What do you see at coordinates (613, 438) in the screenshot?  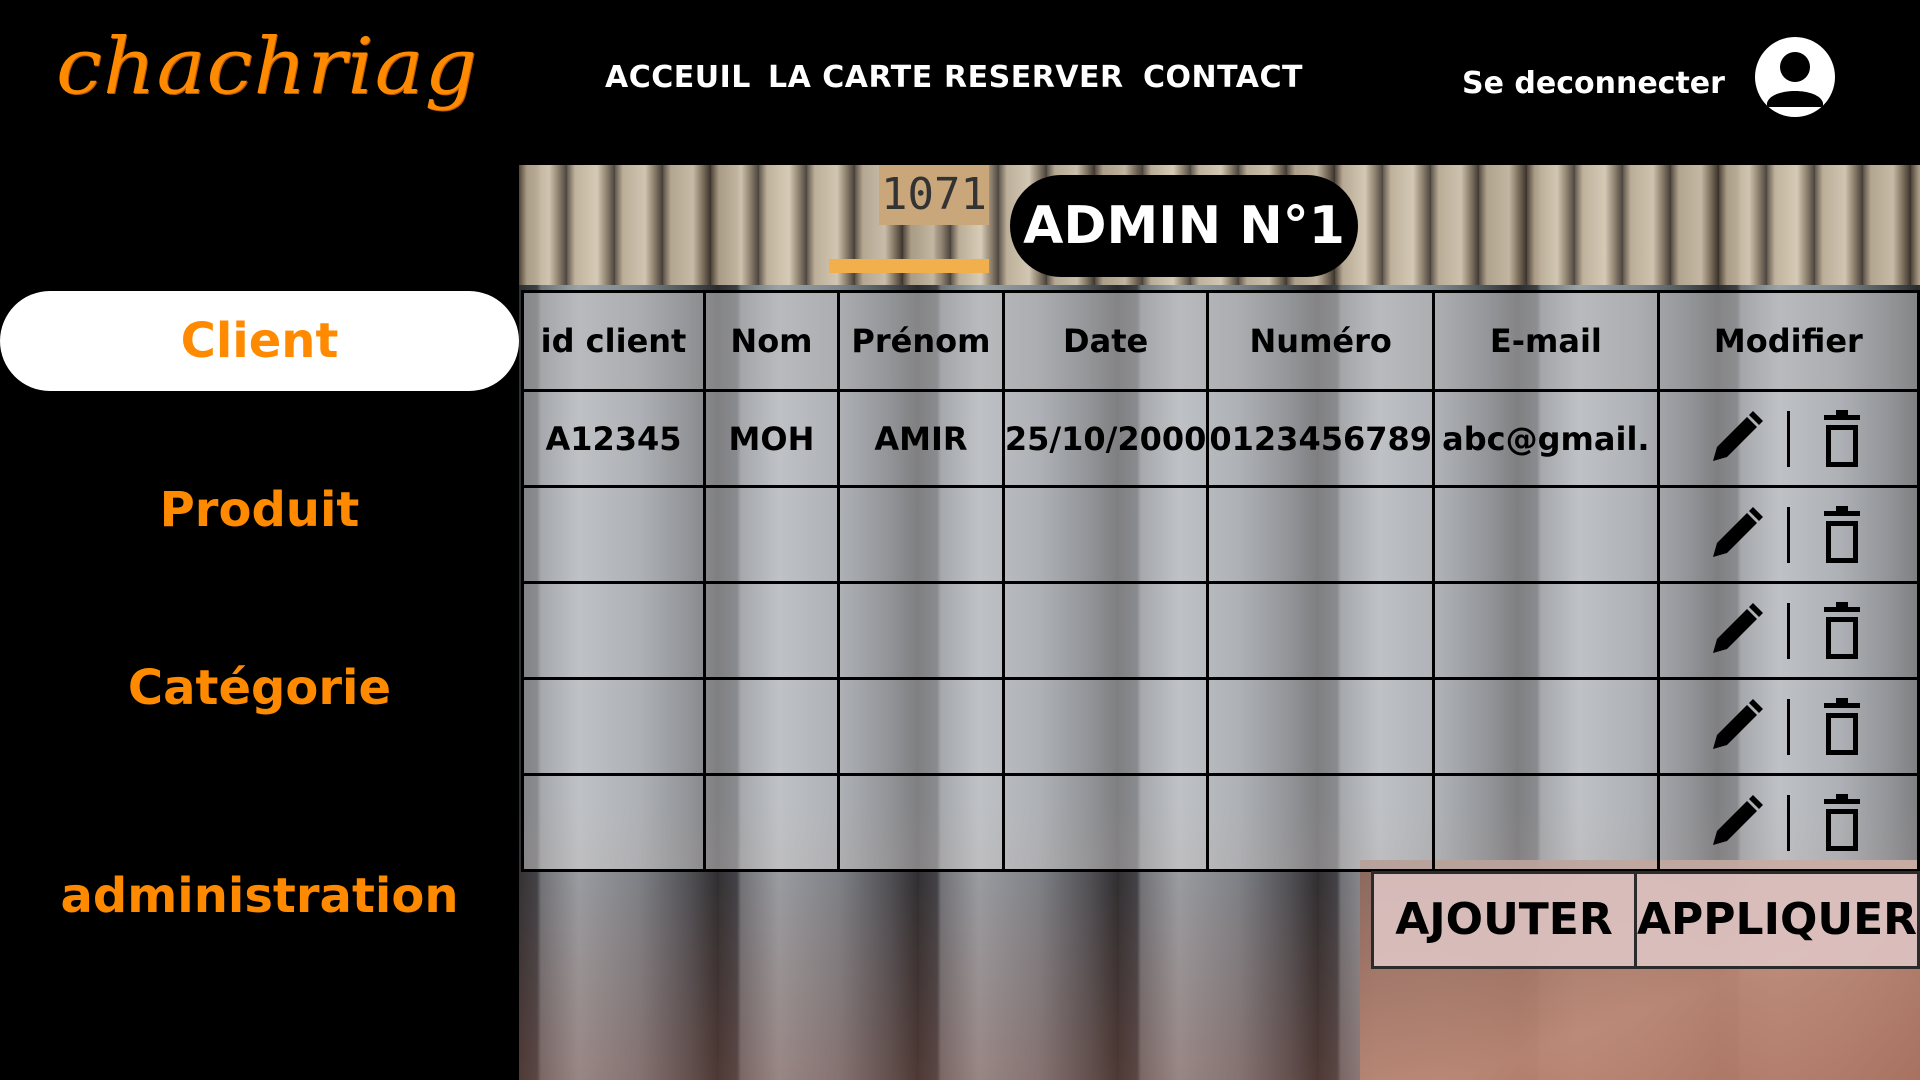 I see `cell-id: A12345` at bounding box center [613, 438].